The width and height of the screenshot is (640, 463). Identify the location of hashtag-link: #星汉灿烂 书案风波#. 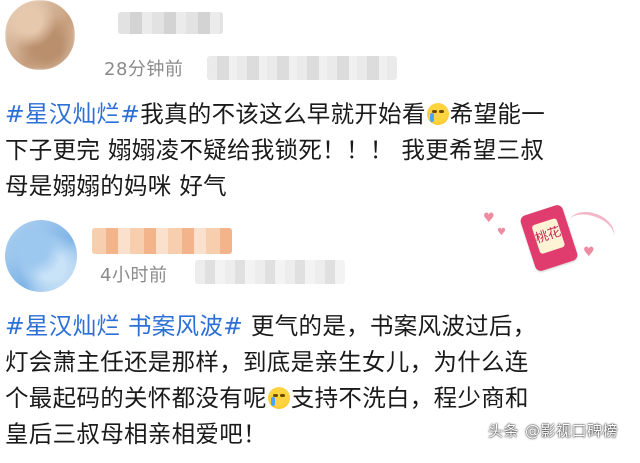
(124, 326).